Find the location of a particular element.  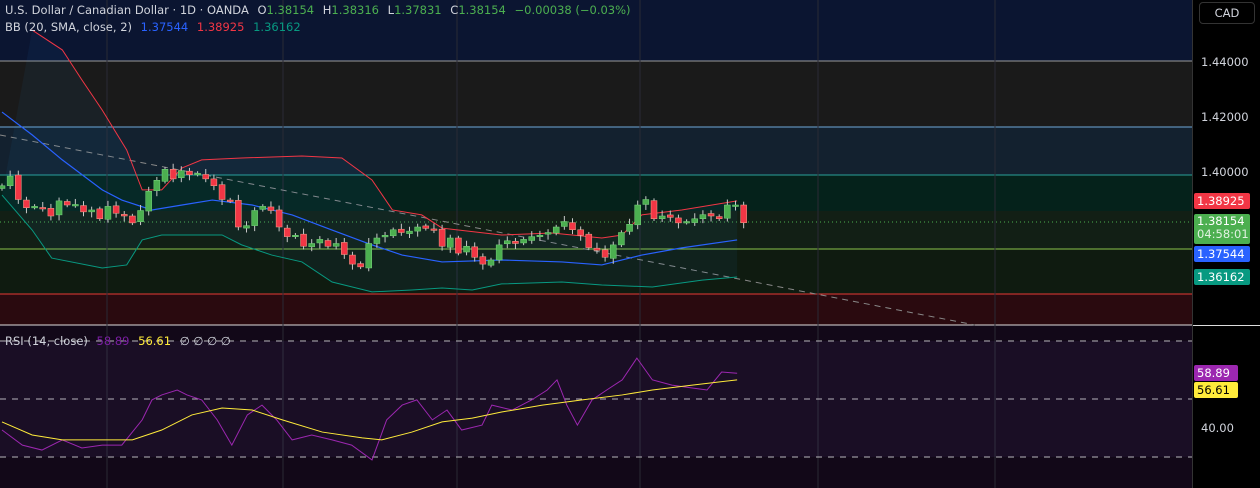

price-tick: 1.42000 is located at coordinates (1225, 117).